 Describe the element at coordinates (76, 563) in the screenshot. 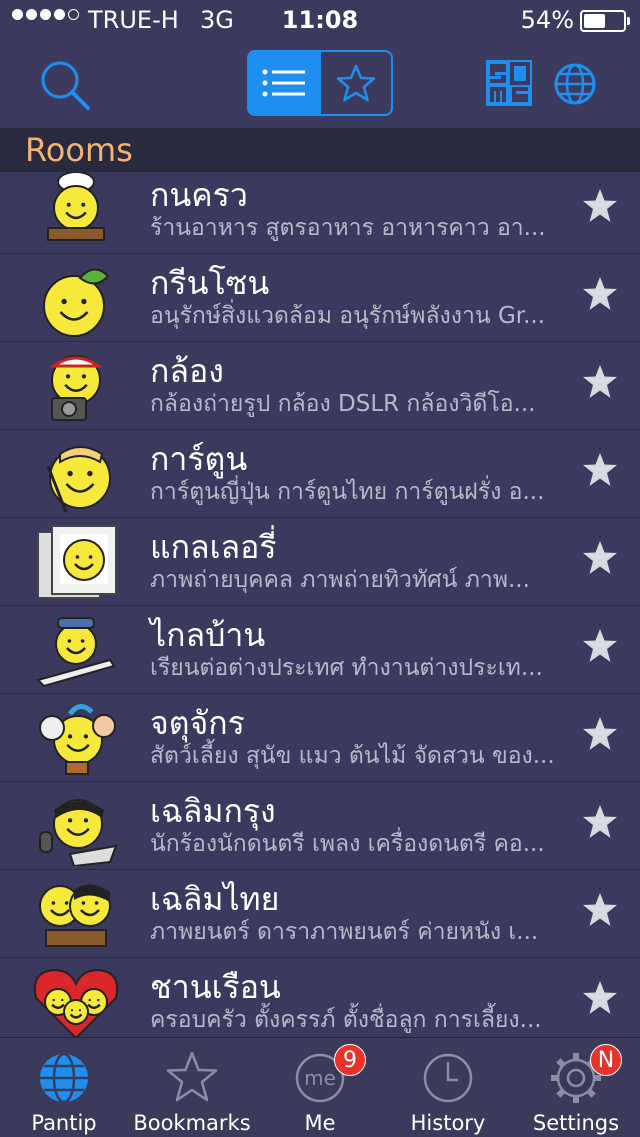

I see `photo-frame-smiley-icon` at that location.